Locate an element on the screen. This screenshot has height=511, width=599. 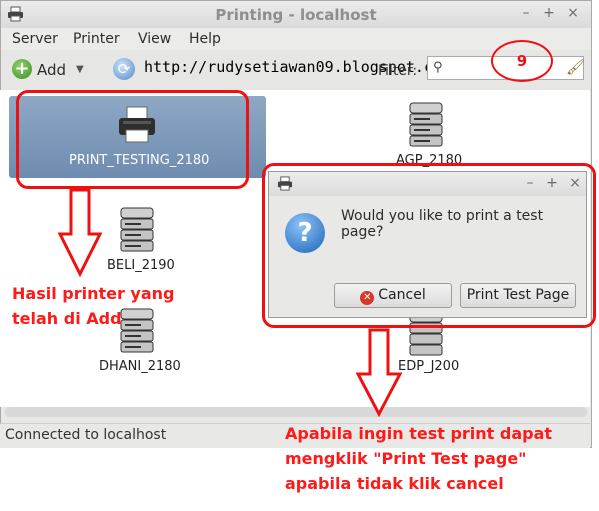
circled-number: 9 is located at coordinates (522, 61).